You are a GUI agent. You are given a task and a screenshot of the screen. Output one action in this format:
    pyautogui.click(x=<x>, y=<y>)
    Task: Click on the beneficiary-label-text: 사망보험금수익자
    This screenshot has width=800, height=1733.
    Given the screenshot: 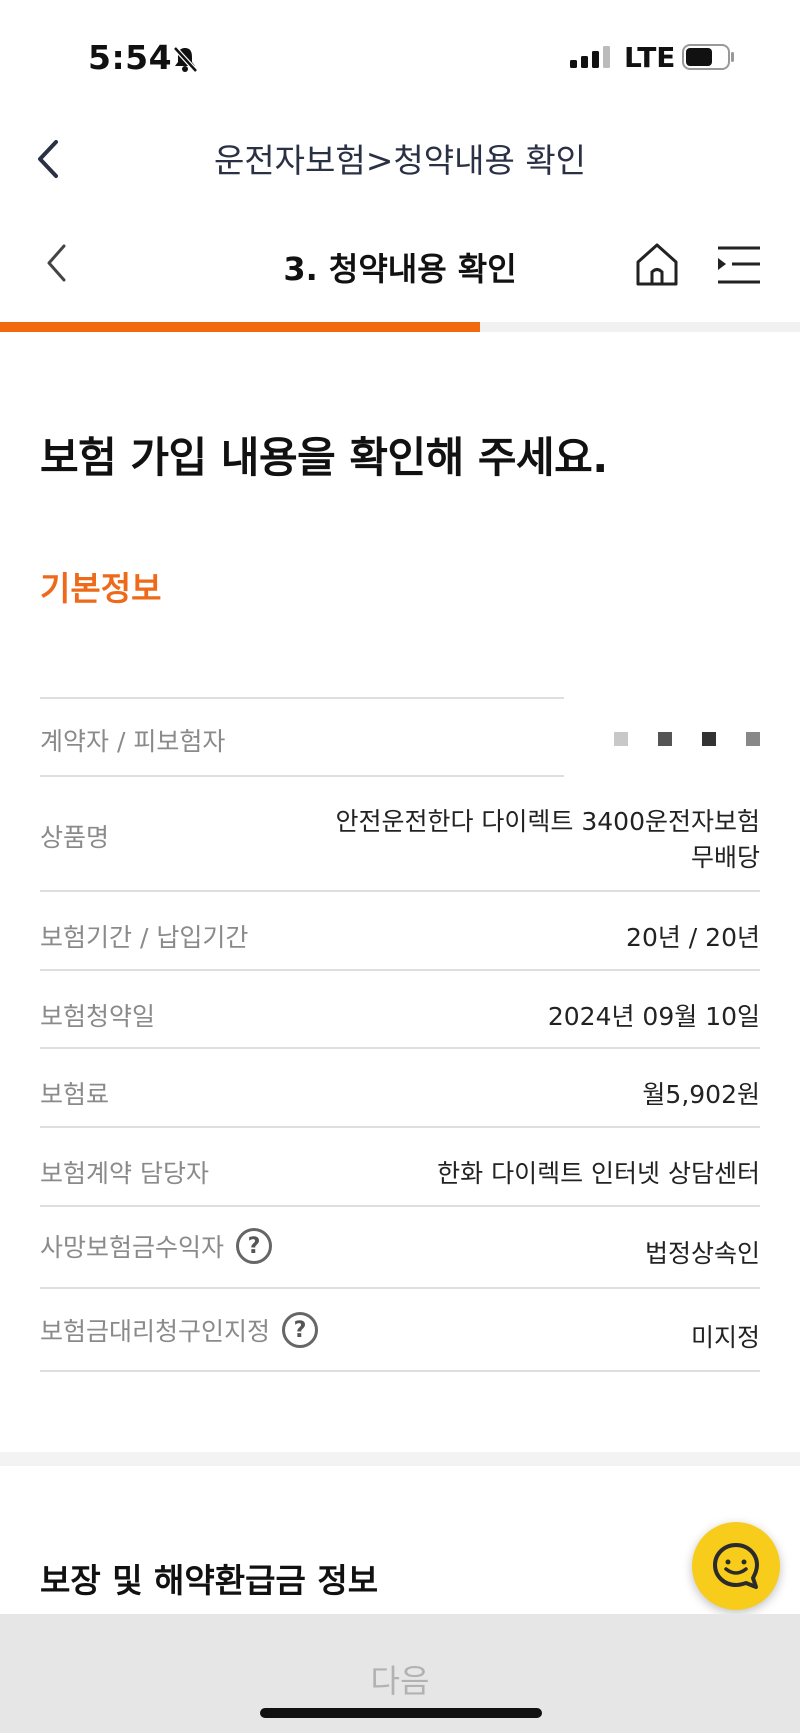 What is the action you would take?
    pyautogui.click(x=132, y=1247)
    